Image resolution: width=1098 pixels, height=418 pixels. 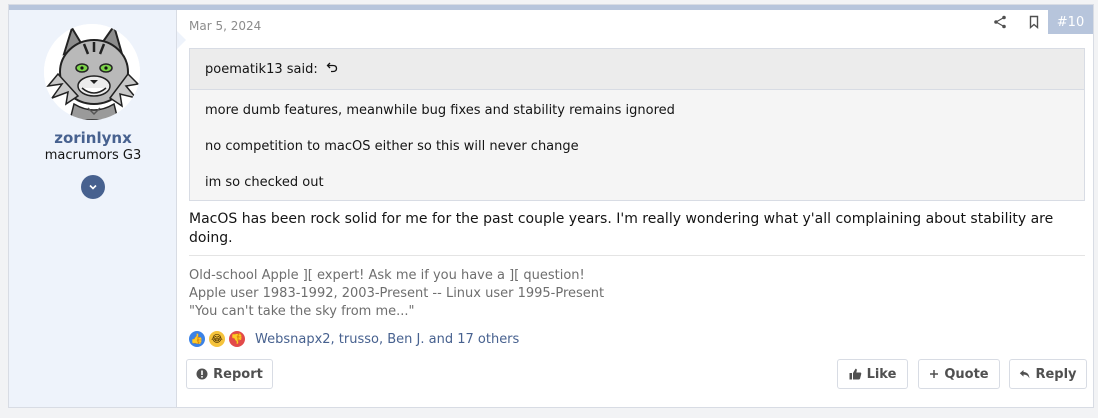 What do you see at coordinates (934, 374) in the screenshot?
I see `plus-icon` at bounding box center [934, 374].